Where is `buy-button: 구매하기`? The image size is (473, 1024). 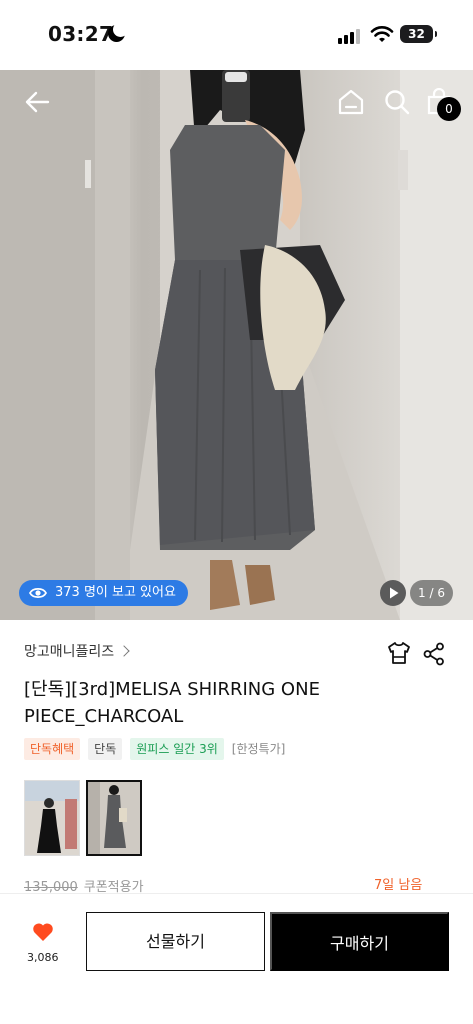 buy-button: 구매하기 is located at coordinates (359, 941).